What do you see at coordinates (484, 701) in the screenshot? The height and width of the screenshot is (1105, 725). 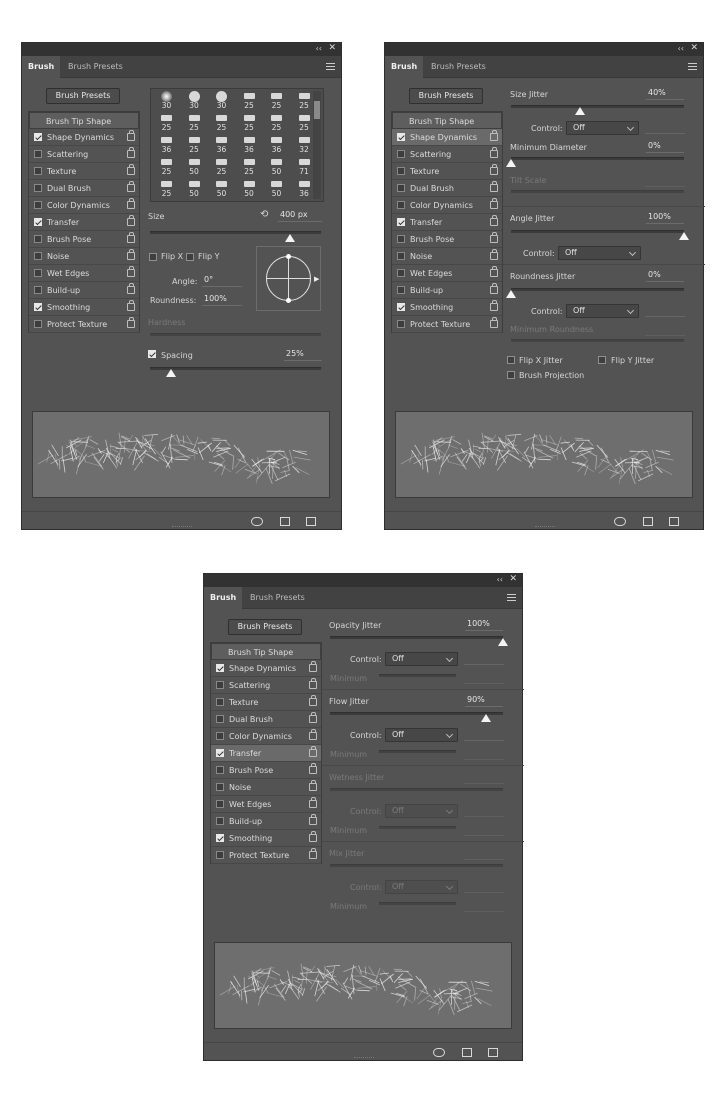 I see `flow-jitter-field: 90%` at bounding box center [484, 701].